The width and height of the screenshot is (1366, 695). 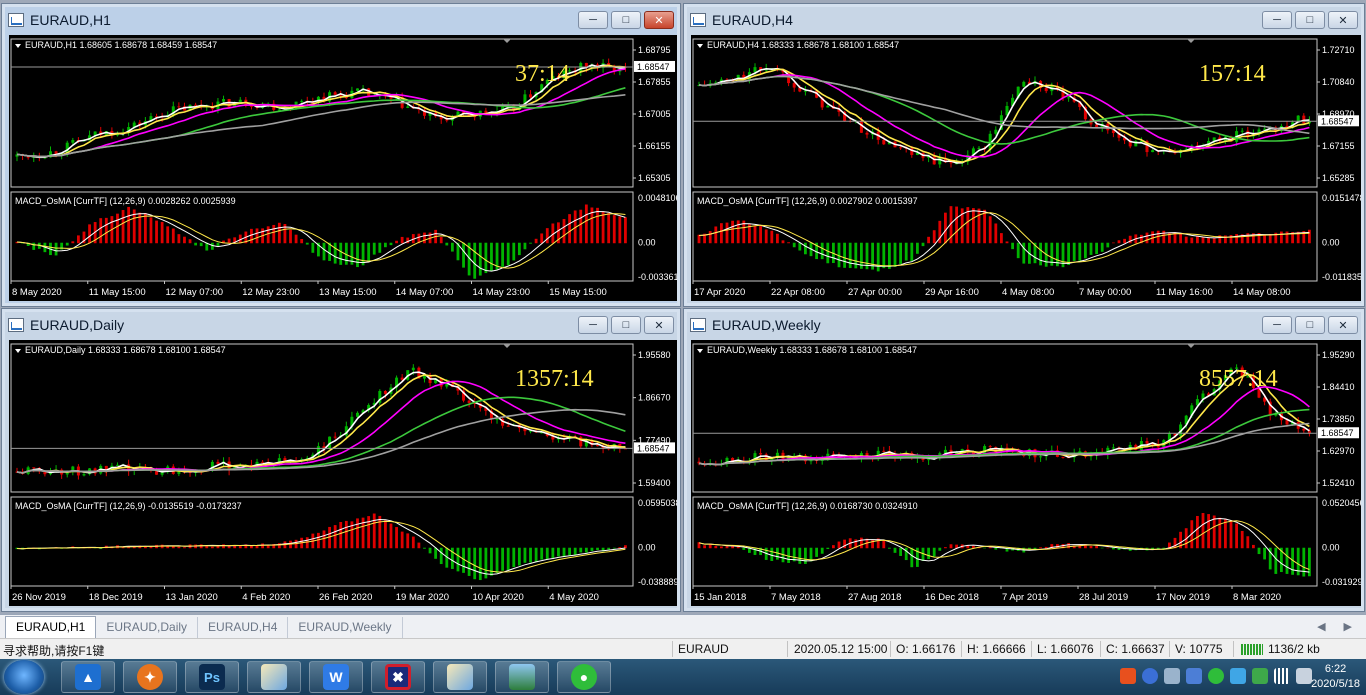 I want to click on time-axis-label: 26 Feb 2020, so click(x=345, y=597).